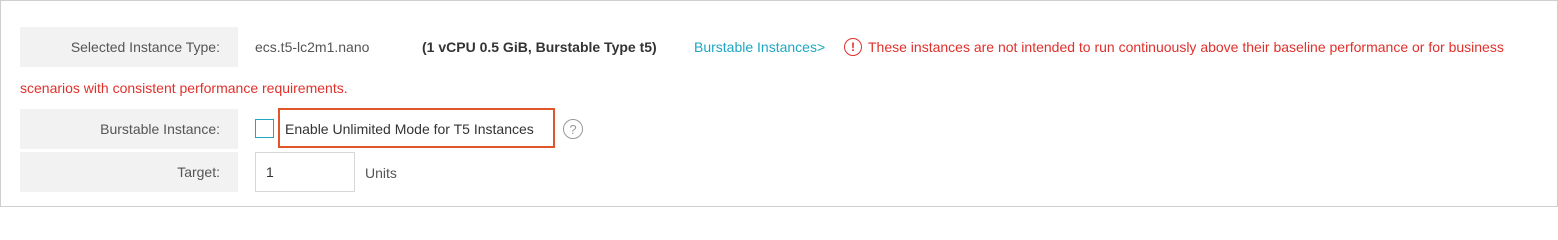 This screenshot has height=240, width=1558. I want to click on instance-type-value: ecs.t5-lc2m1.nano, so click(312, 47).